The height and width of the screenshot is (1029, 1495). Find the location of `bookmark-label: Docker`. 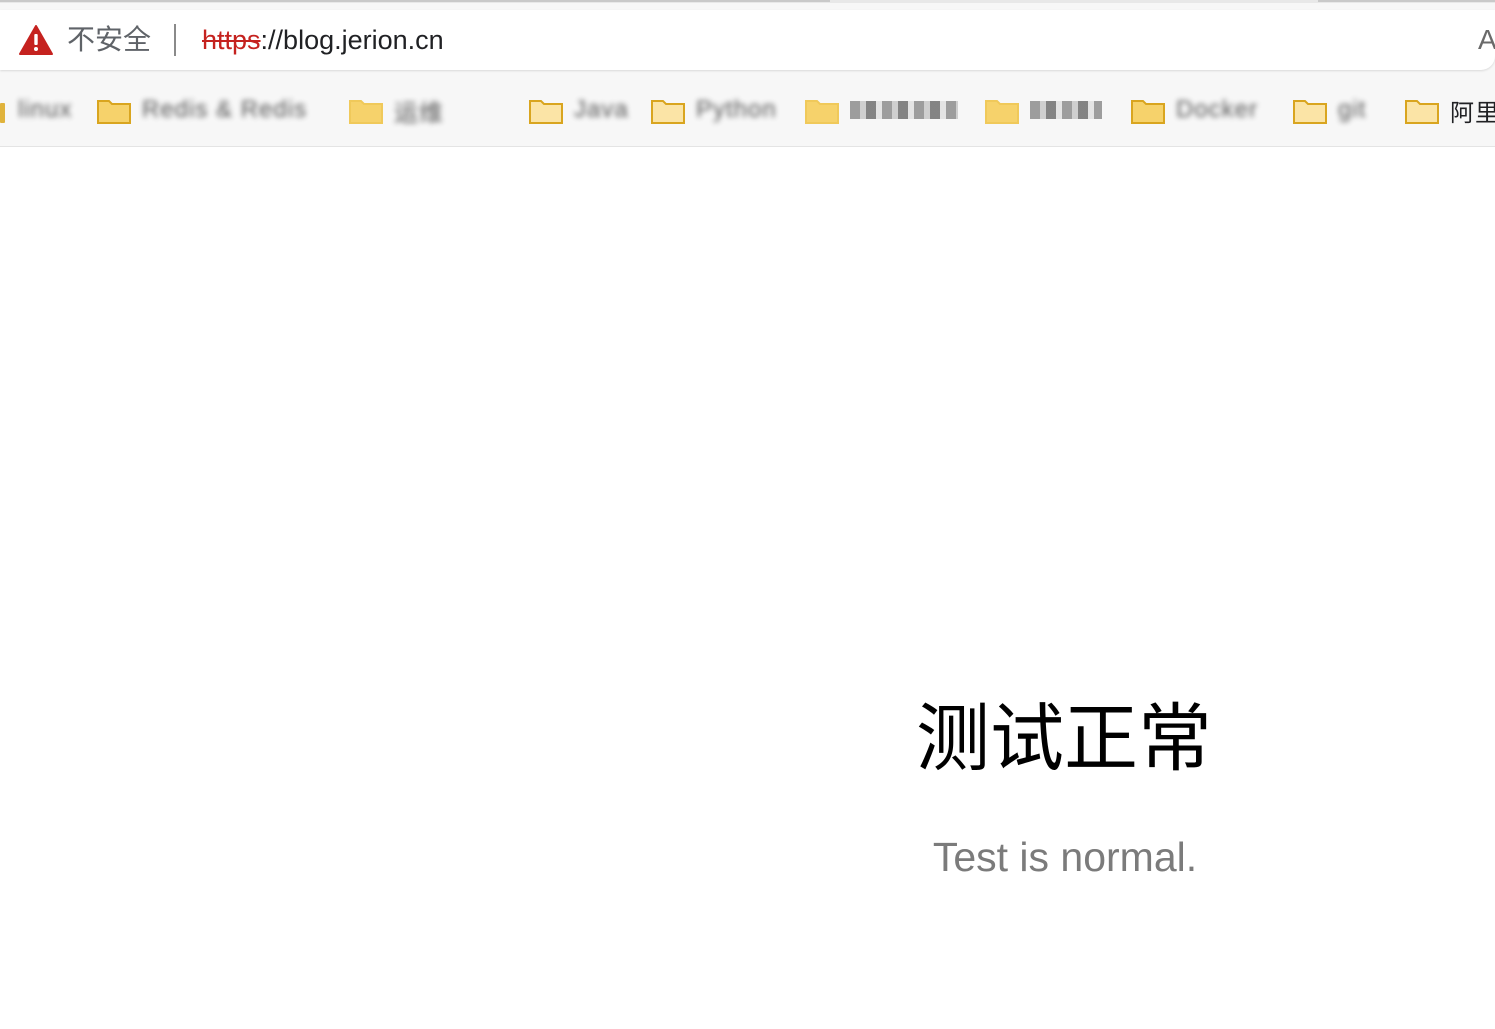

bookmark-label: Docker is located at coordinates (1217, 109).